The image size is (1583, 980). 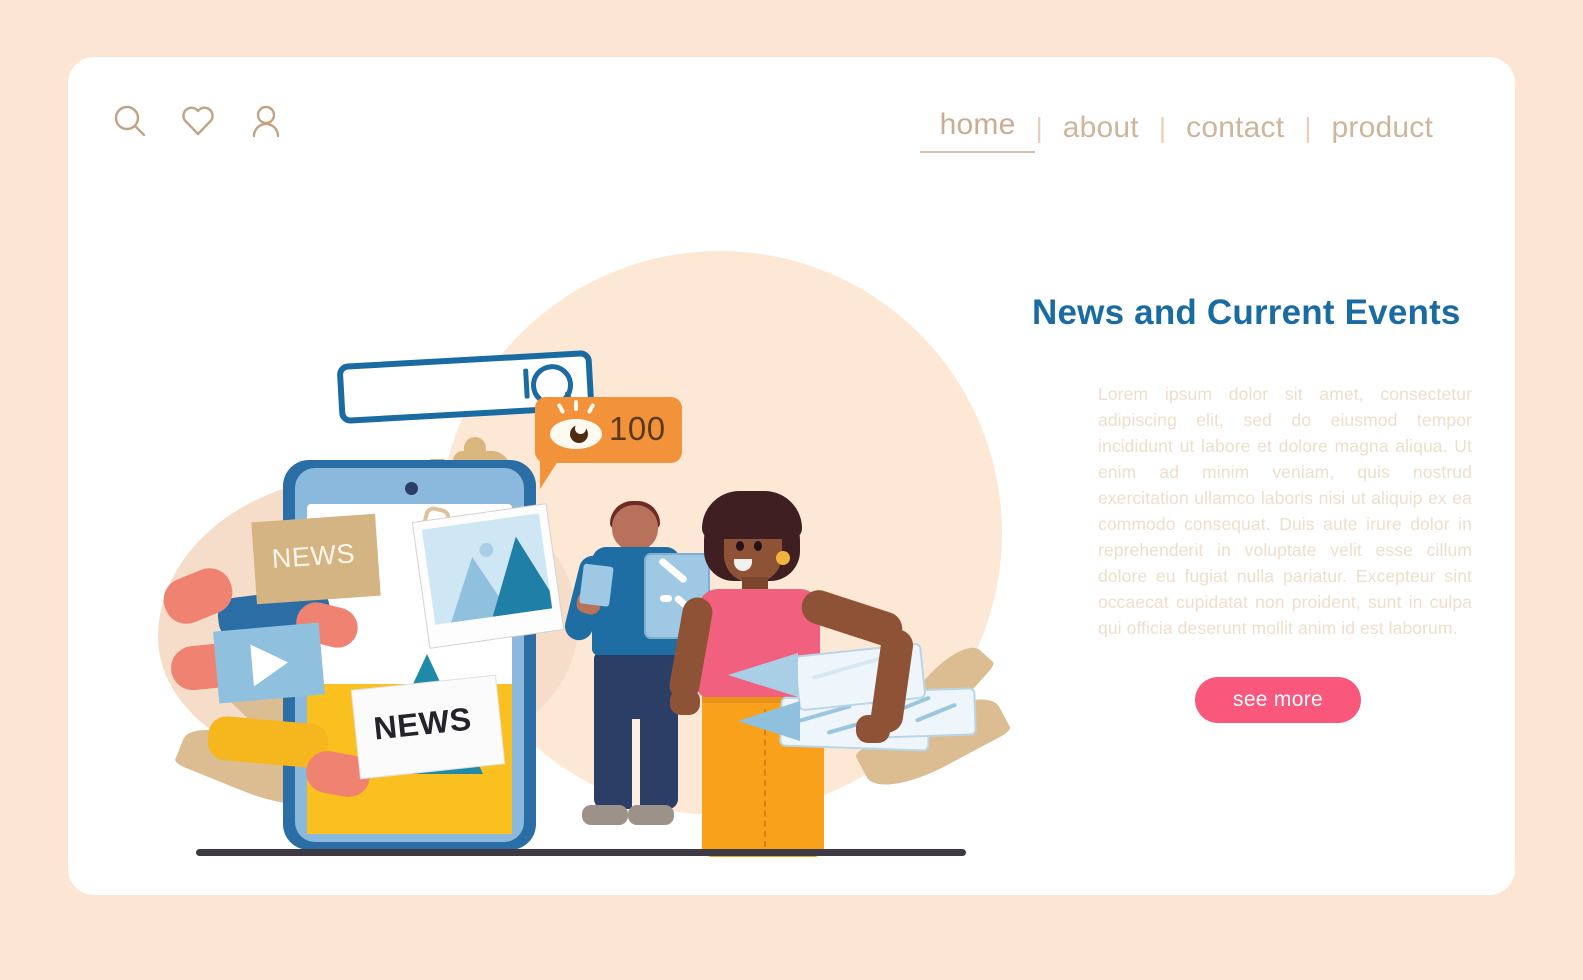 What do you see at coordinates (1235, 128) in the screenshot?
I see `nav-item-contact: contact` at bounding box center [1235, 128].